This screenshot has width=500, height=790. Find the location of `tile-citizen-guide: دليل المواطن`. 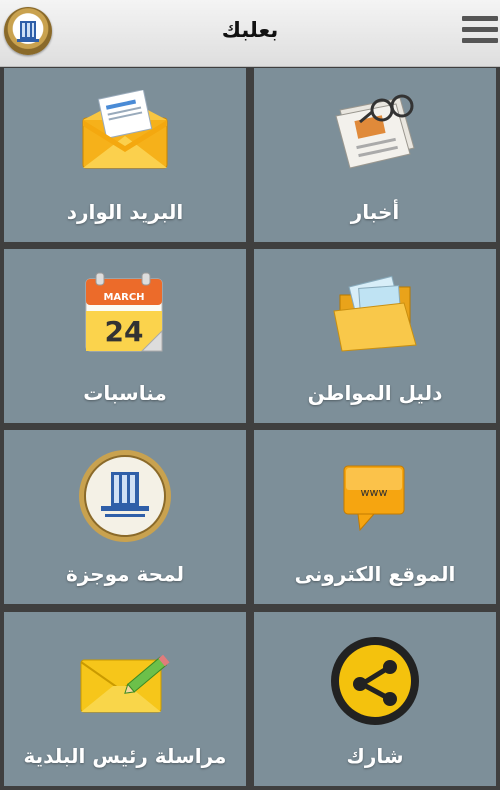

tile-citizen-guide: دليل المواطن is located at coordinates (375, 336).